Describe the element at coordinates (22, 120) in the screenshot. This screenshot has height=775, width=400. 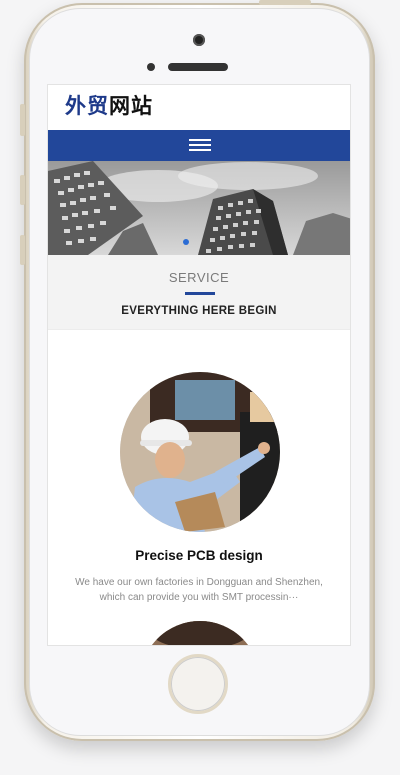
I see `mute-switch` at that location.